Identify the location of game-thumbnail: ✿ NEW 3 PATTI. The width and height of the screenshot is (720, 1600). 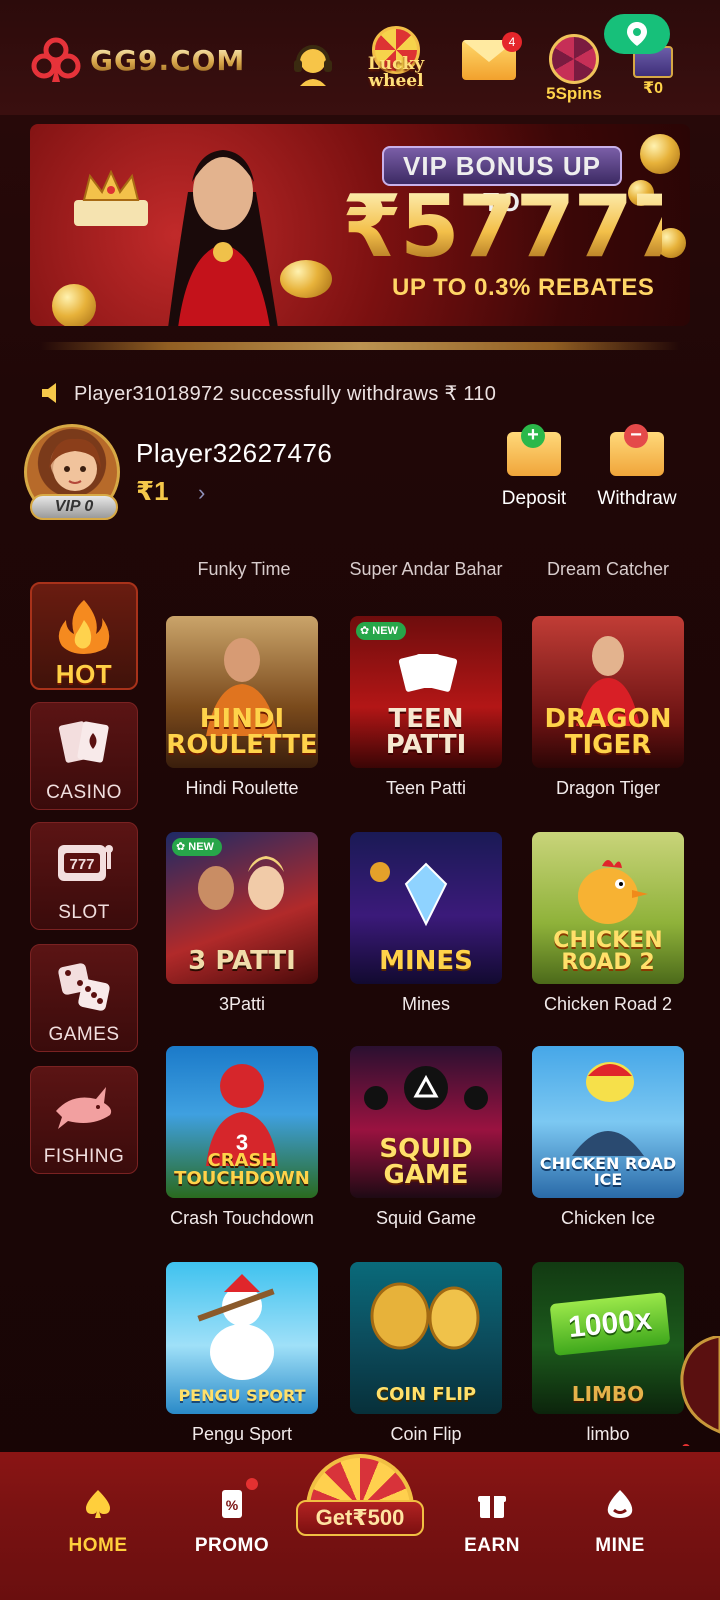
(242, 908).